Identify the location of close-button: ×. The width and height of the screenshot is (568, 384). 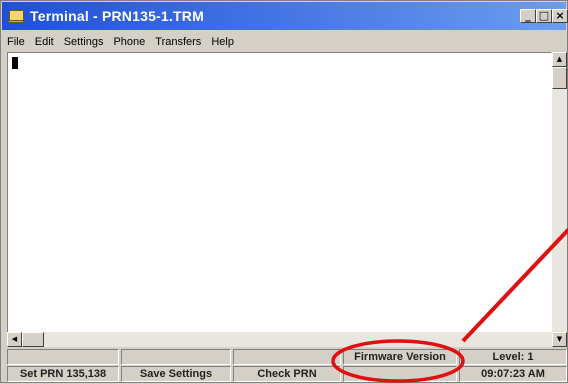
(560, 16).